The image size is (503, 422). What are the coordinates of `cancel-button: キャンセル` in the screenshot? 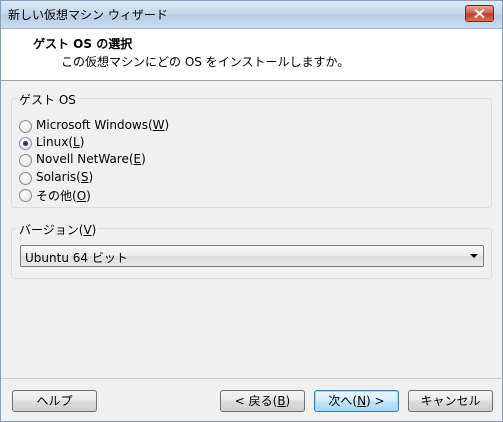 It's located at (450, 401).